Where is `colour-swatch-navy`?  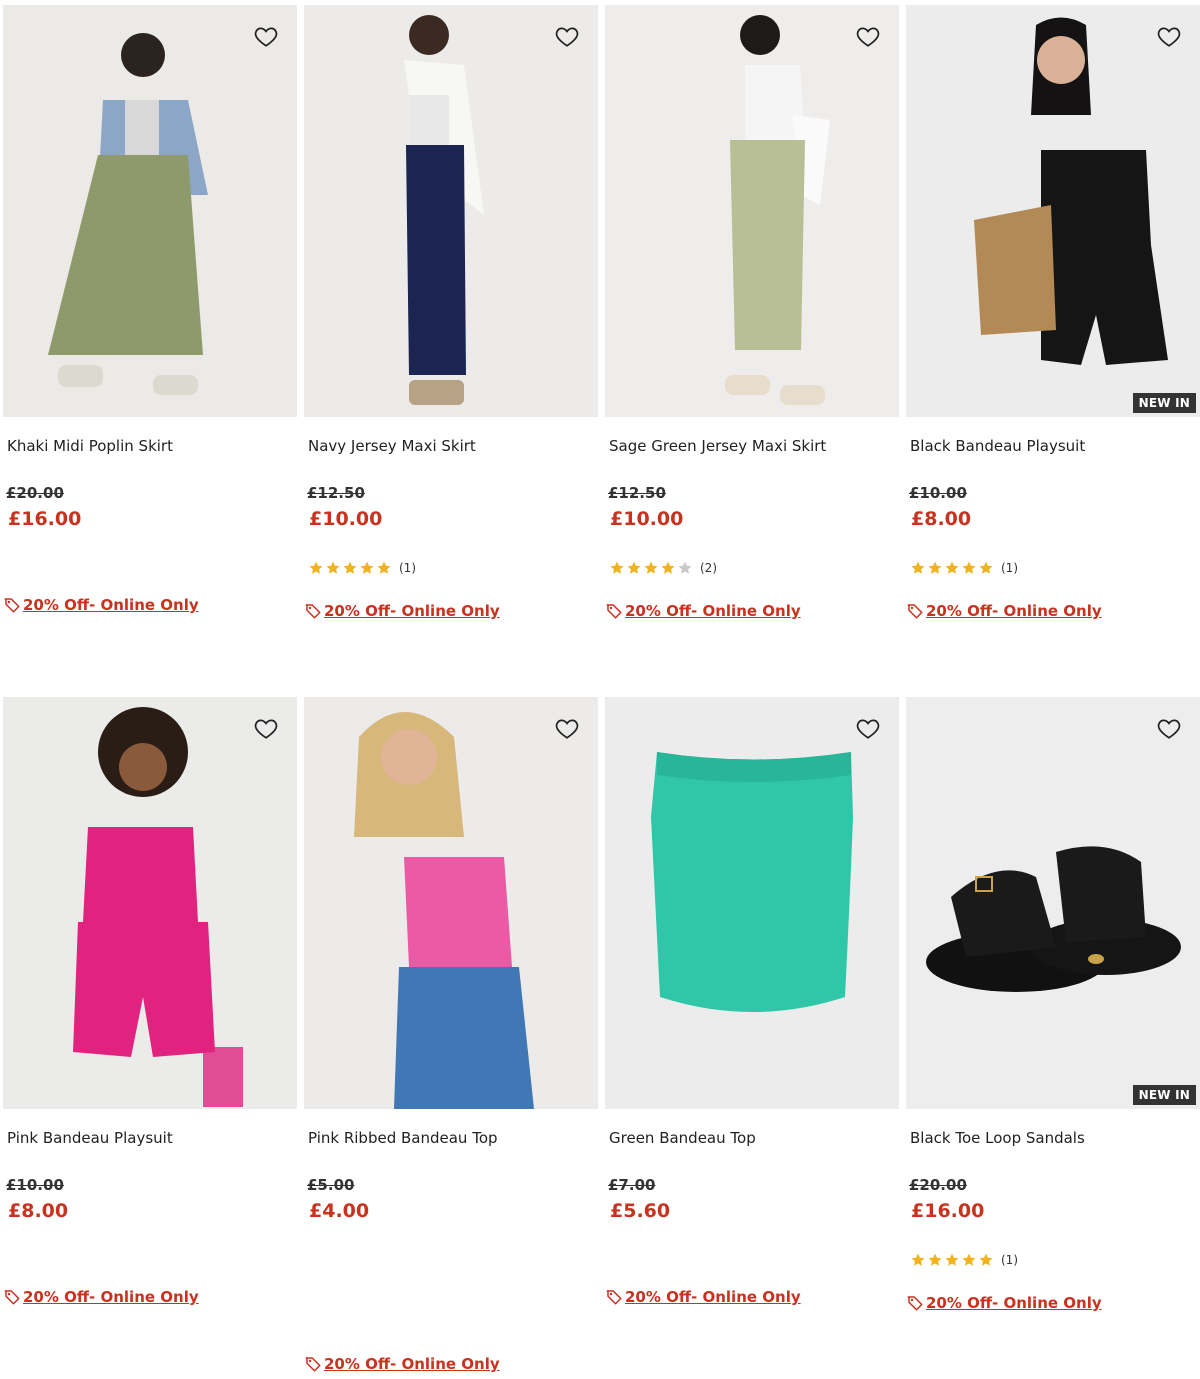
colour-swatch-navy is located at coordinates (317, 1258).